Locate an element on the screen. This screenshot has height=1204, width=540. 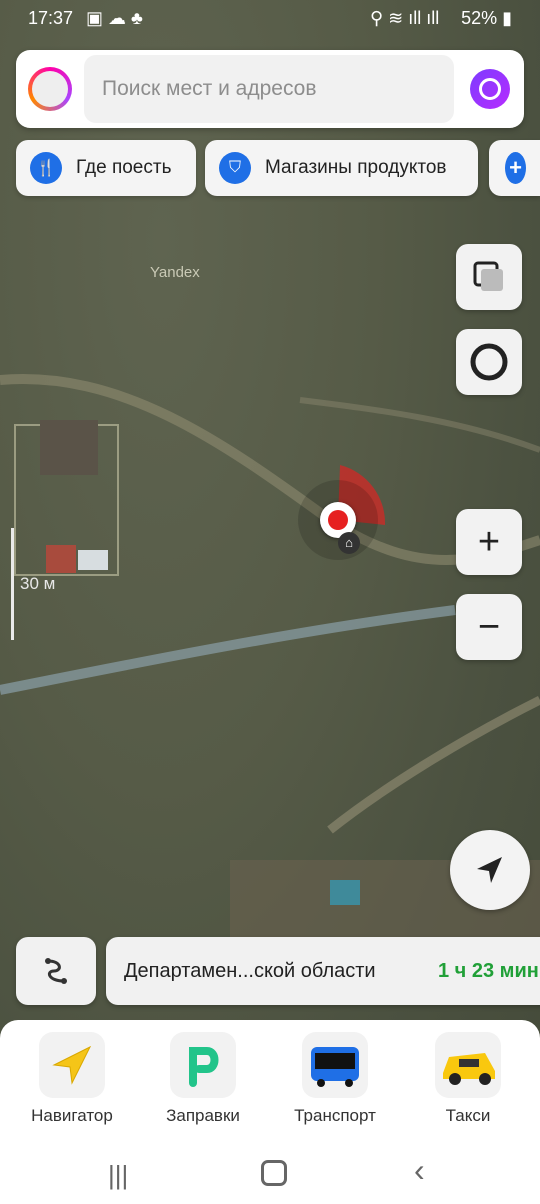
search-input: Поиск мест и адресов is located at coordinates (269, 89).